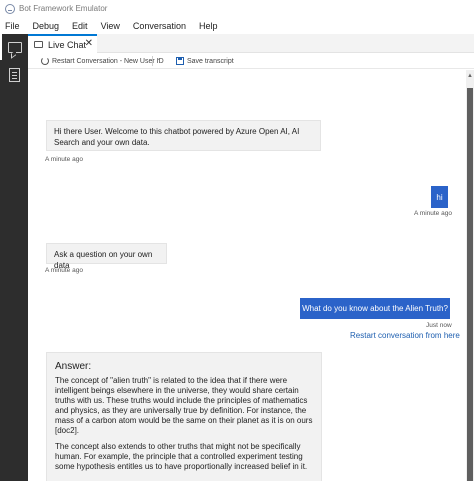 Image resolution: width=474 pixels, height=481 pixels. I want to click on activity-chat-button, so click(14, 47).